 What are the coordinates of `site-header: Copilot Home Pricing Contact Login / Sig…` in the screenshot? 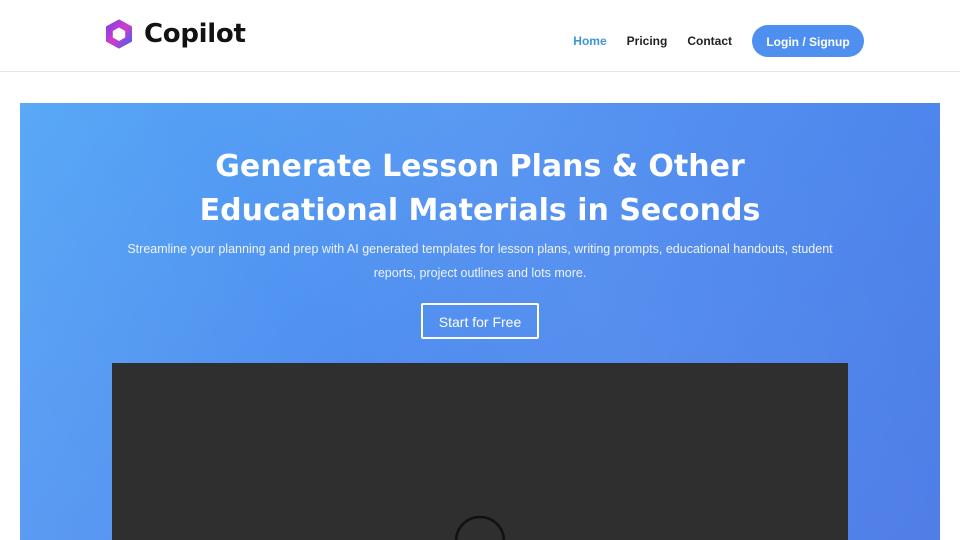 It's located at (480, 36).